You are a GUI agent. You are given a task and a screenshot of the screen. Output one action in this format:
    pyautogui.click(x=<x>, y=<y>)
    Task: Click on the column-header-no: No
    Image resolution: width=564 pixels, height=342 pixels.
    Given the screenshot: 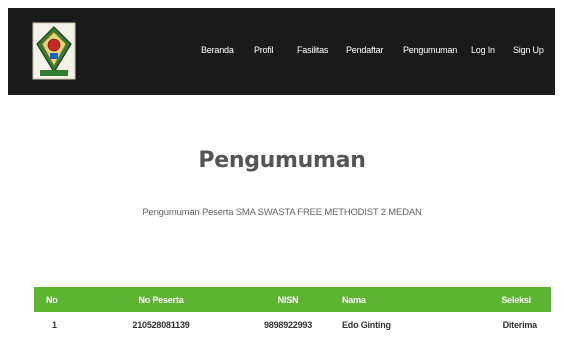 What is the action you would take?
    pyautogui.click(x=58, y=299)
    